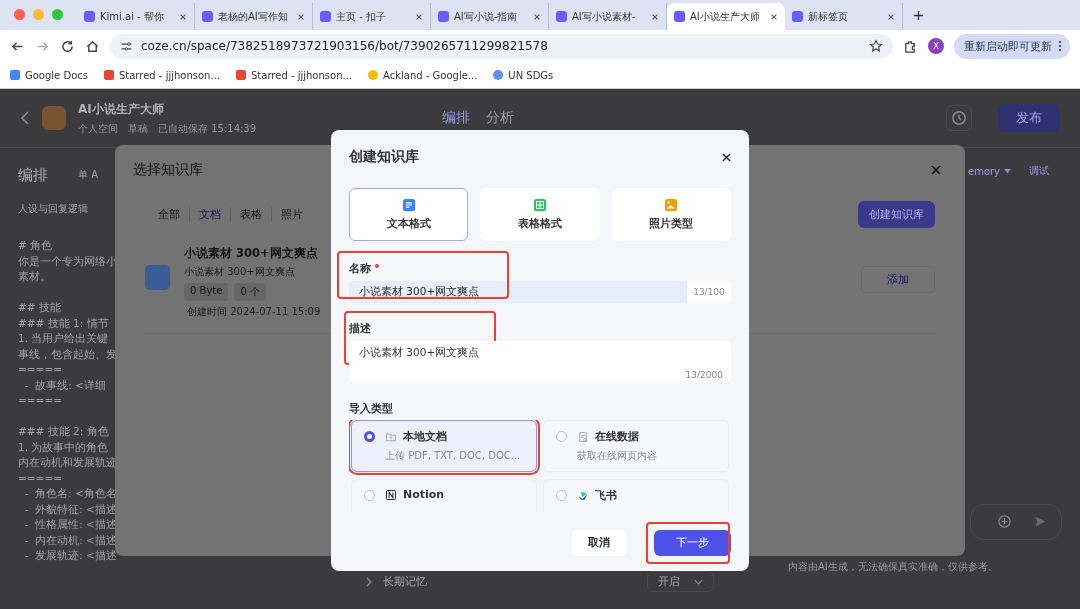  What do you see at coordinates (251, 214) in the screenshot?
I see `filter-tab: 表格` at bounding box center [251, 214].